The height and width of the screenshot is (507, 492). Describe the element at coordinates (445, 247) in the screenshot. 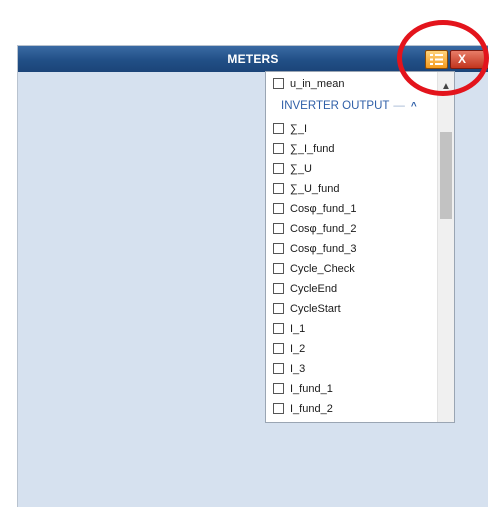

I see `vertical-scrollbar: ▲` at that location.